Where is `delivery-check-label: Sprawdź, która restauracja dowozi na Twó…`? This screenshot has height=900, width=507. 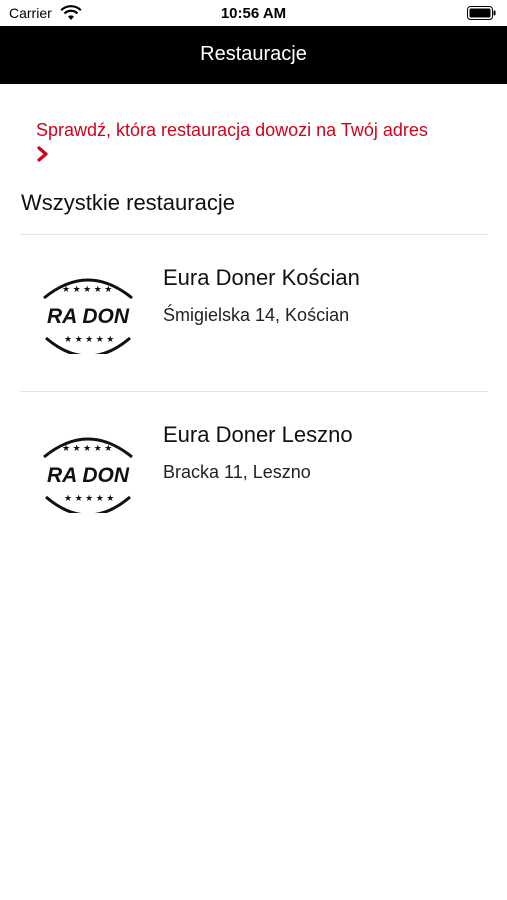
delivery-check-label: Sprawdź, która restauracja dowozi na Twó… is located at coordinates (232, 130).